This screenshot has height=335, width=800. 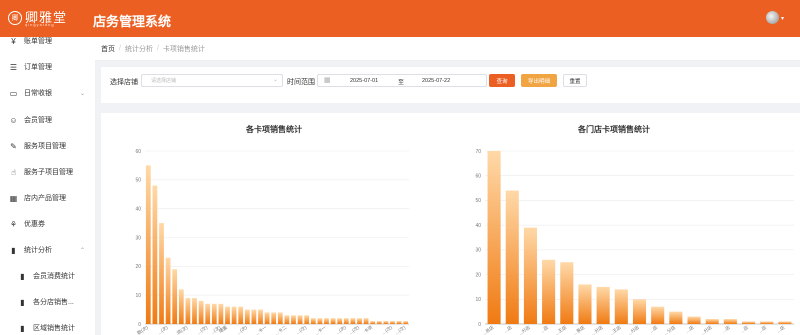 I want to click on x-tick-label: ...店, so click(x=762, y=329).